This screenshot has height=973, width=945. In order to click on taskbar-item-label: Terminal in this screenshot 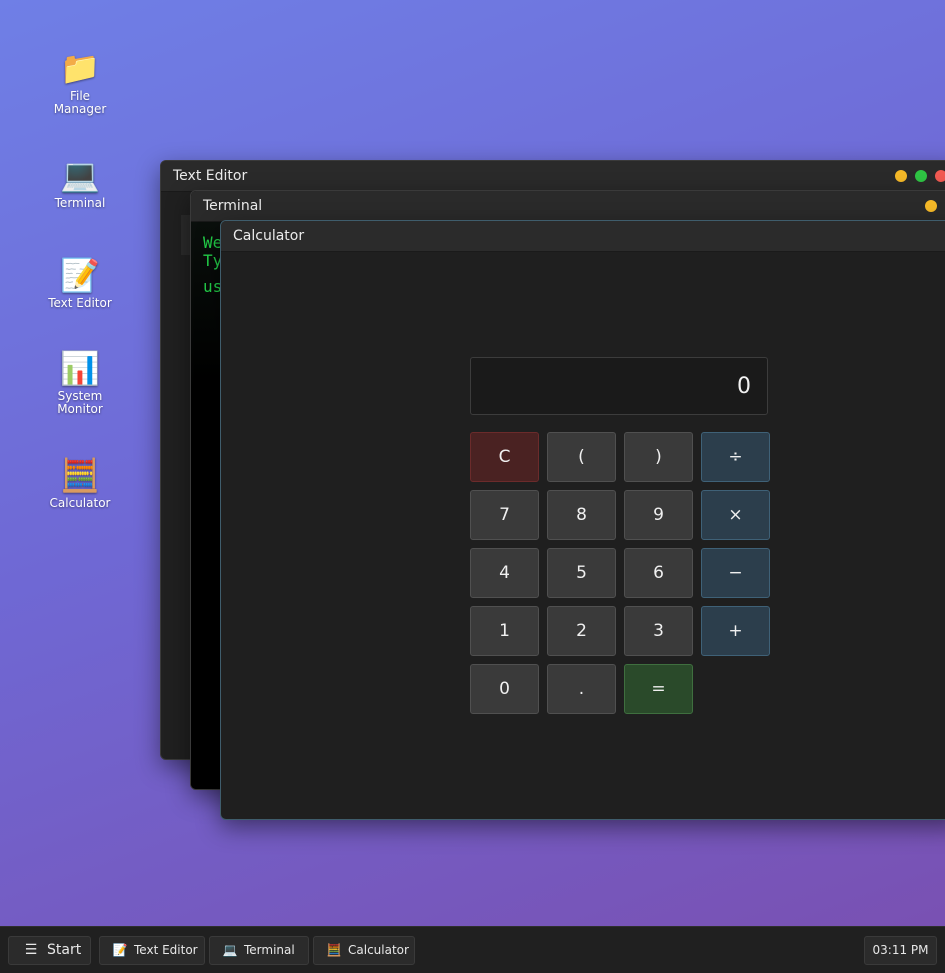, I will do `click(269, 950)`.